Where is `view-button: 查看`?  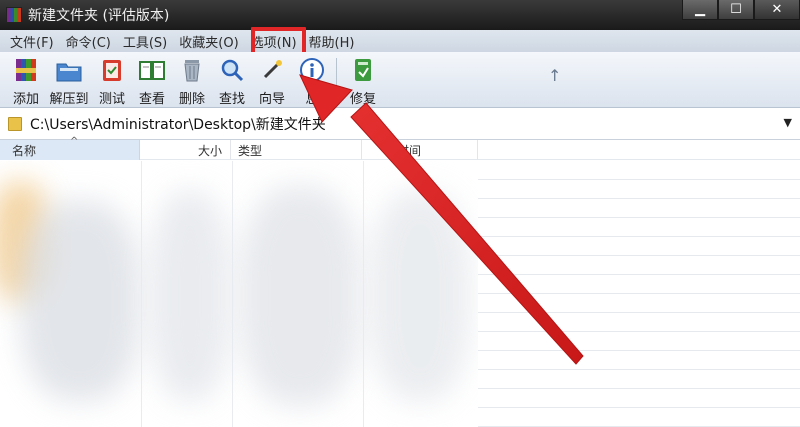 view-button: 查看 is located at coordinates (152, 80).